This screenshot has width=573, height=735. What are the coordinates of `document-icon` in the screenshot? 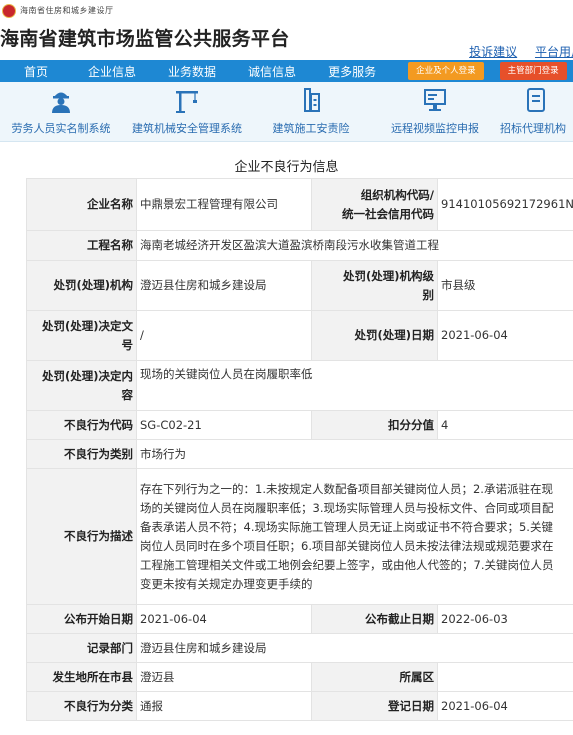 It's located at (536, 100).